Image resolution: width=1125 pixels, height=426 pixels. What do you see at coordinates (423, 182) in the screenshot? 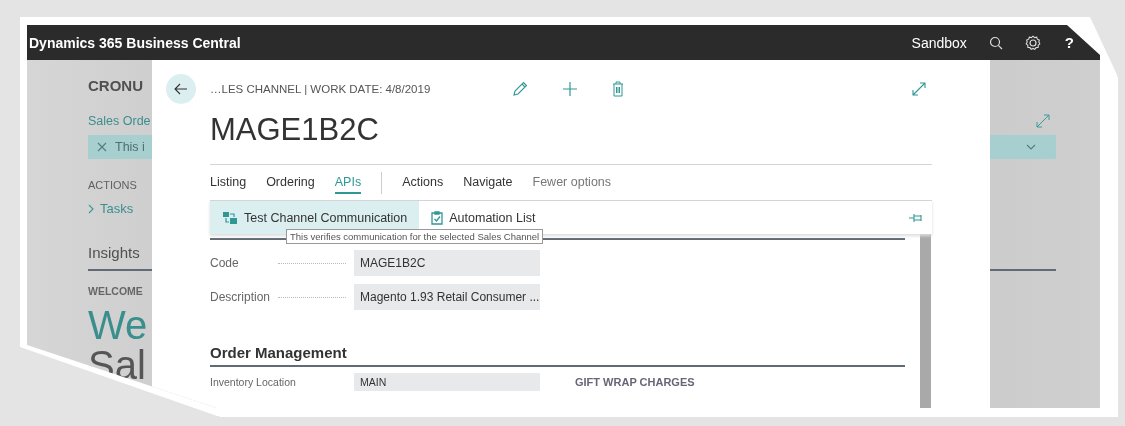
I see `menu-tab: Actions` at bounding box center [423, 182].